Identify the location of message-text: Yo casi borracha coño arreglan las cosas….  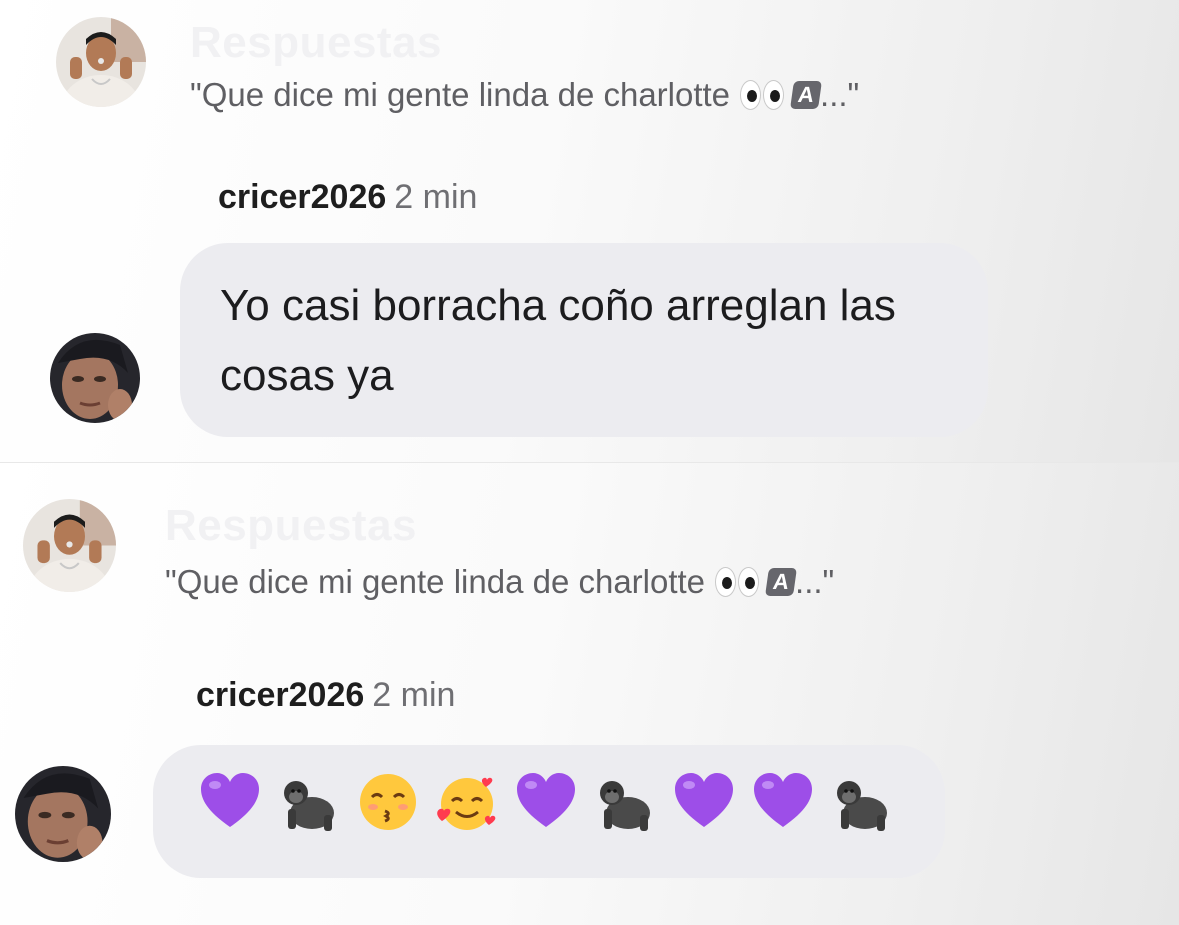
(558, 340).